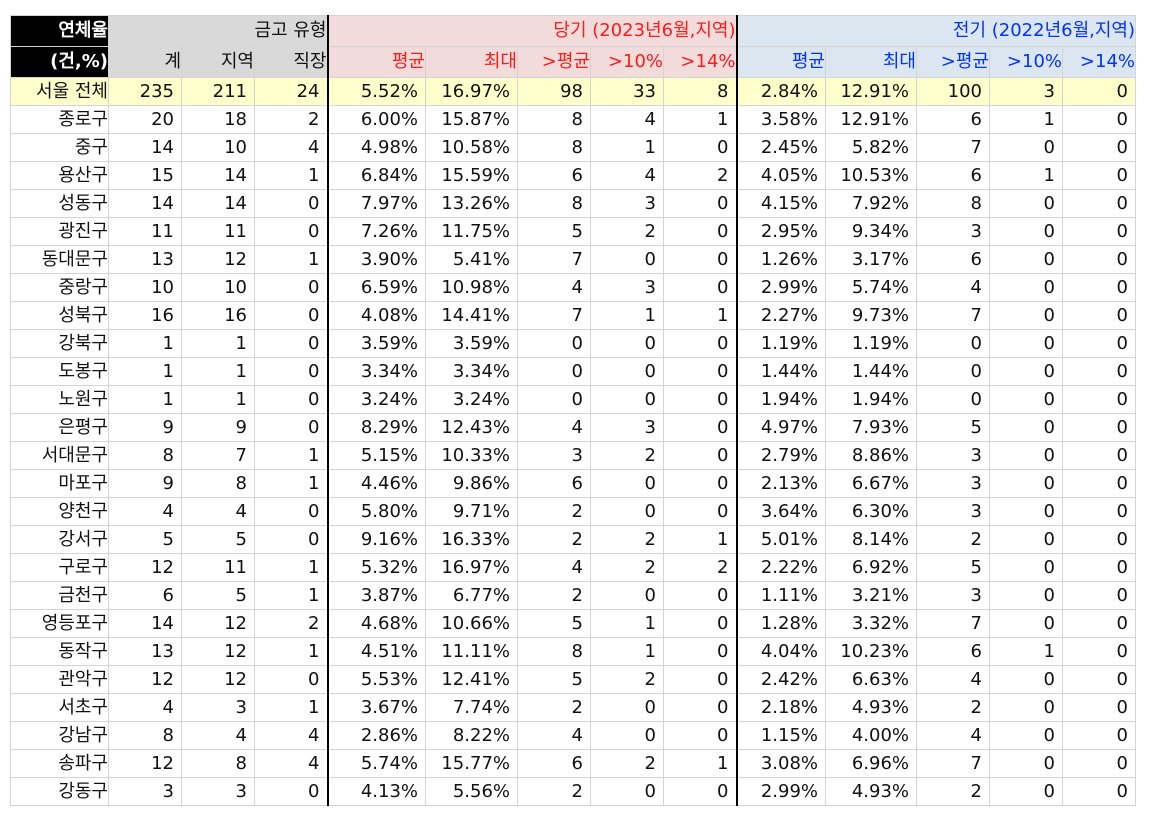 Image resolution: width=1166 pixels, height=824 pixels. What do you see at coordinates (871, 679) in the screenshot?
I see `table-cell: 6.63%` at bounding box center [871, 679].